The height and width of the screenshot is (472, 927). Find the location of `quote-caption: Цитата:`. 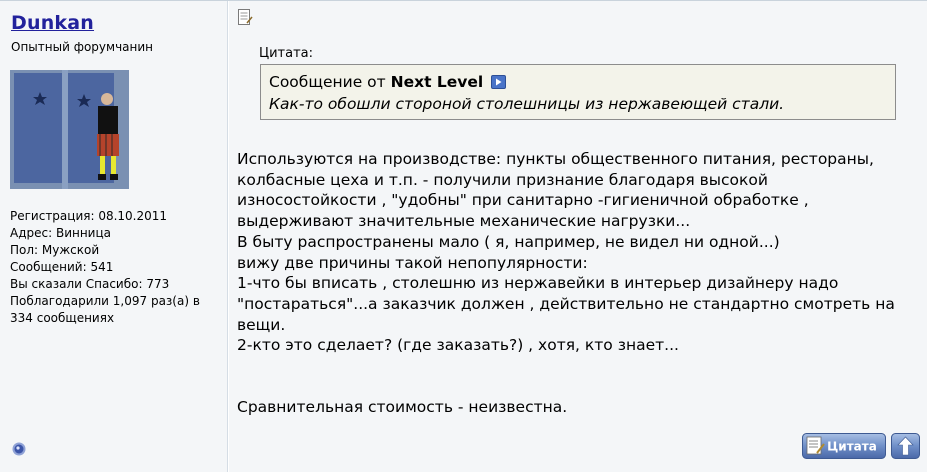

quote-caption: Цитата: is located at coordinates (286, 53).